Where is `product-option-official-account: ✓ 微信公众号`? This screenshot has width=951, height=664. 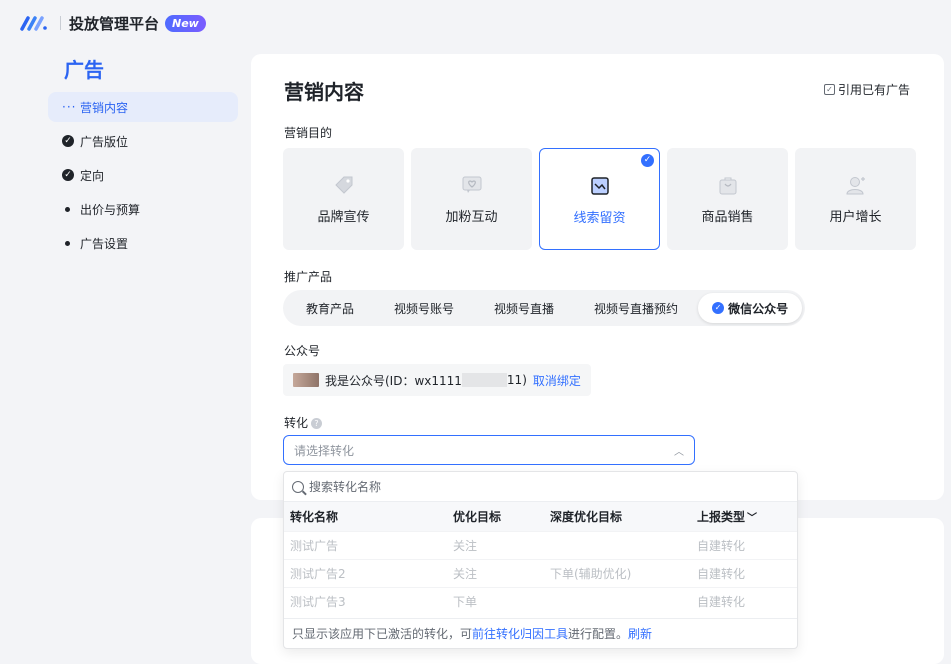
product-option-official-account: ✓ 微信公众号 is located at coordinates (750, 308).